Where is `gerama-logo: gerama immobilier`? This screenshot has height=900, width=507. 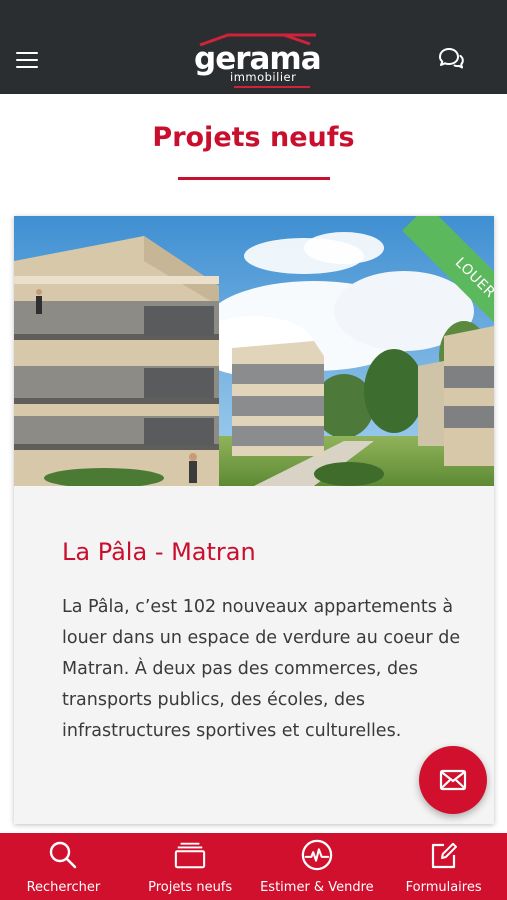 gerama-logo: gerama immobilier is located at coordinates (256, 61).